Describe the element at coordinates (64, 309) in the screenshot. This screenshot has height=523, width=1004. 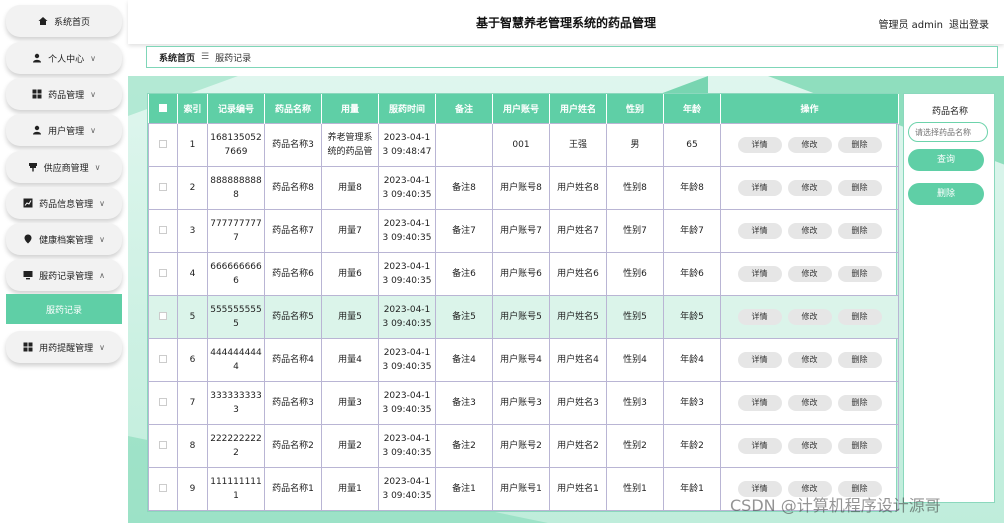
I see `sidebar-subitem-medication-records: 服药记录` at that location.